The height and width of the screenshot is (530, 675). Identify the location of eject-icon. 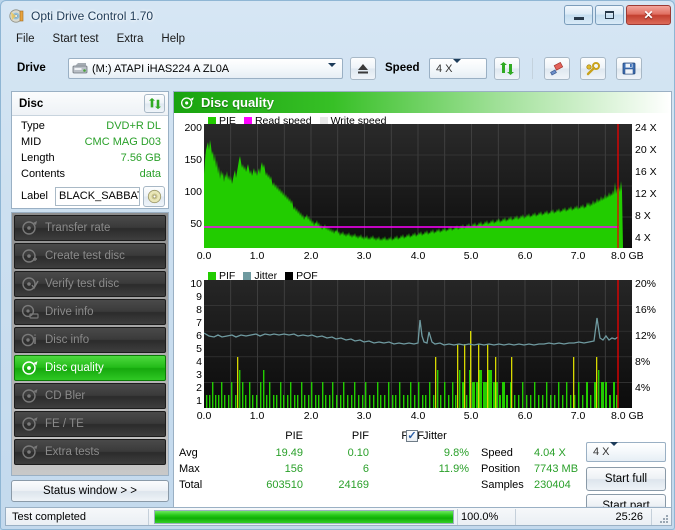
(363, 69).